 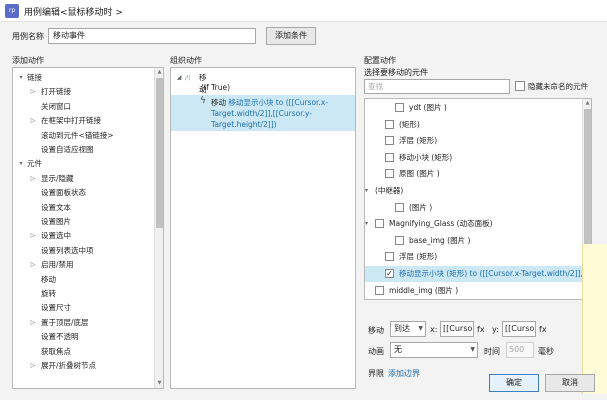 What do you see at coordinates (520, 86) in the screenshot?
I see `hide-unnamed-checkbox` at bounding box center [520, 86].